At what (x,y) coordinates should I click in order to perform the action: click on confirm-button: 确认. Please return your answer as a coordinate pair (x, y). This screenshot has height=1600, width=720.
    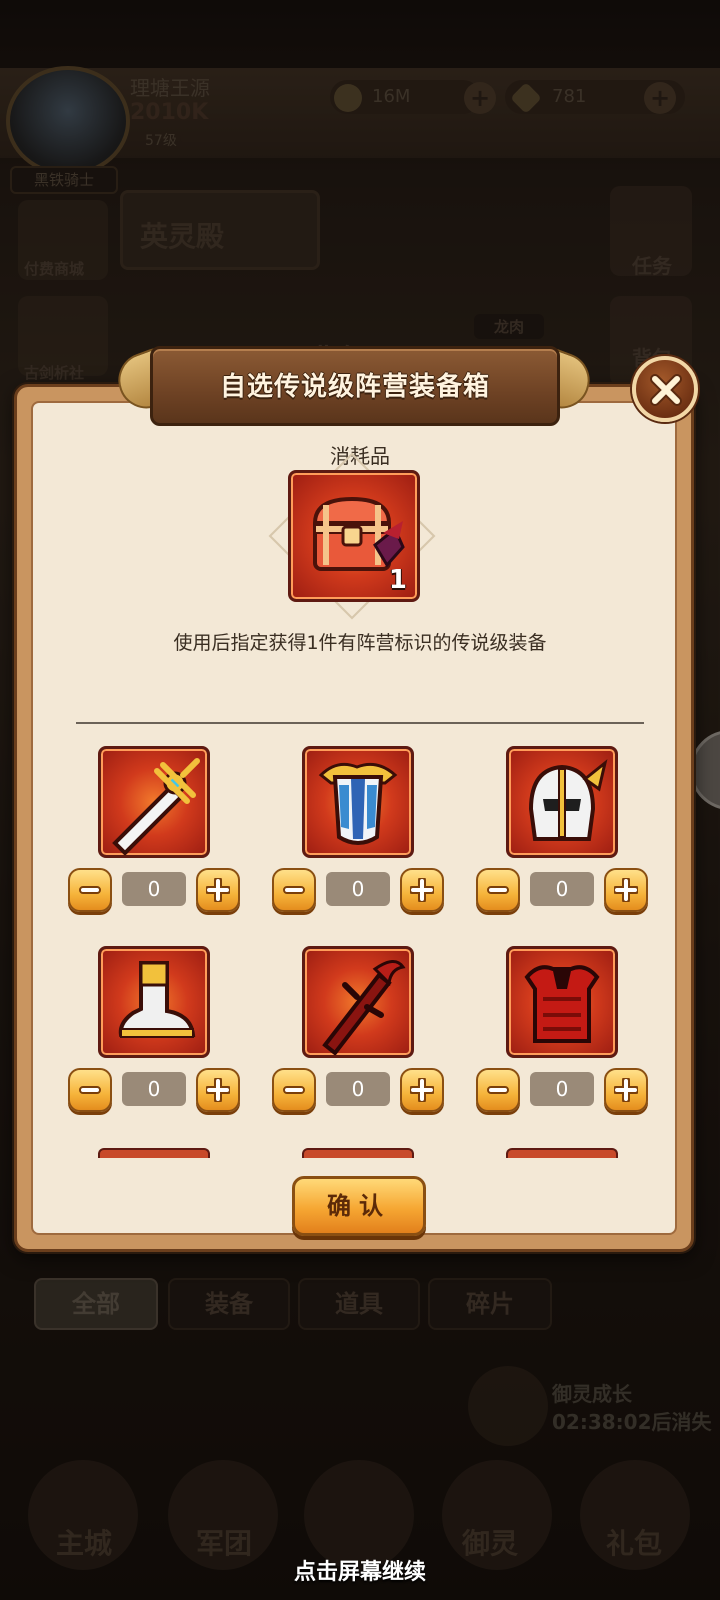
    Looking at the image, I should click on (359, 1206).